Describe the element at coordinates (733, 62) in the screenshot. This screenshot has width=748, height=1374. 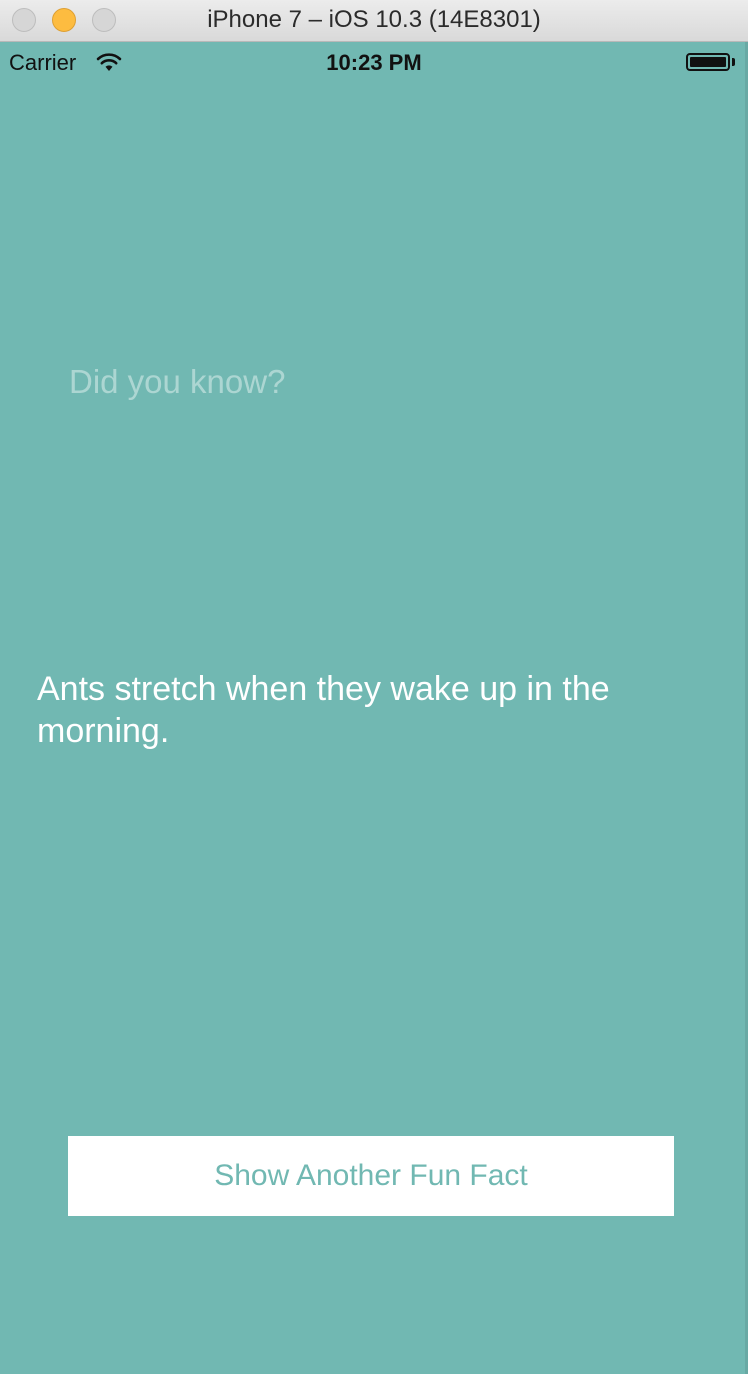
I see `battery-tip` at that location.